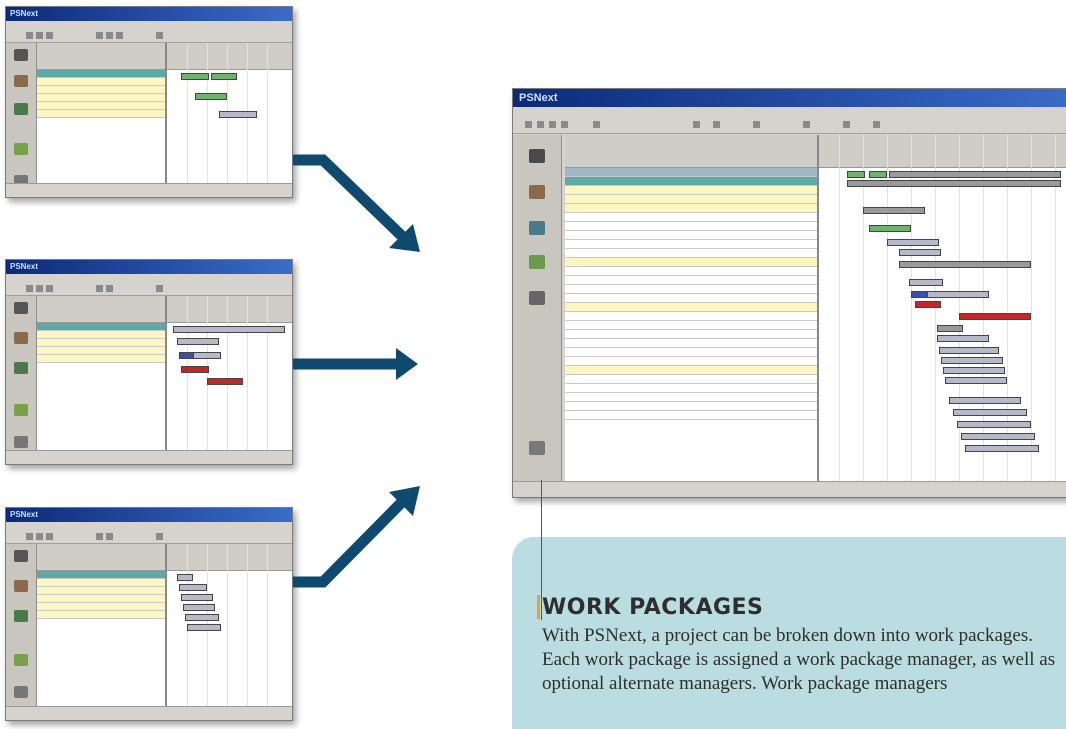 This screenshot has width=1066, height=729. What do you see at coordinates (537, 192) in the screenshot?
I see `tasks-icon` at bounding box center [537, 192].